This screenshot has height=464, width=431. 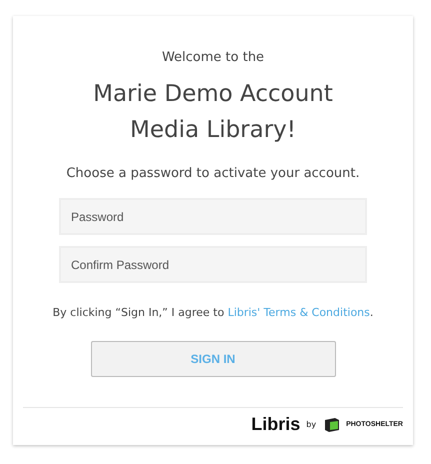 What do you see at coordinates (213, 359) in the screenshot?
I see `sign-in-button: SIGN IN` at bounding box center [213, 359].